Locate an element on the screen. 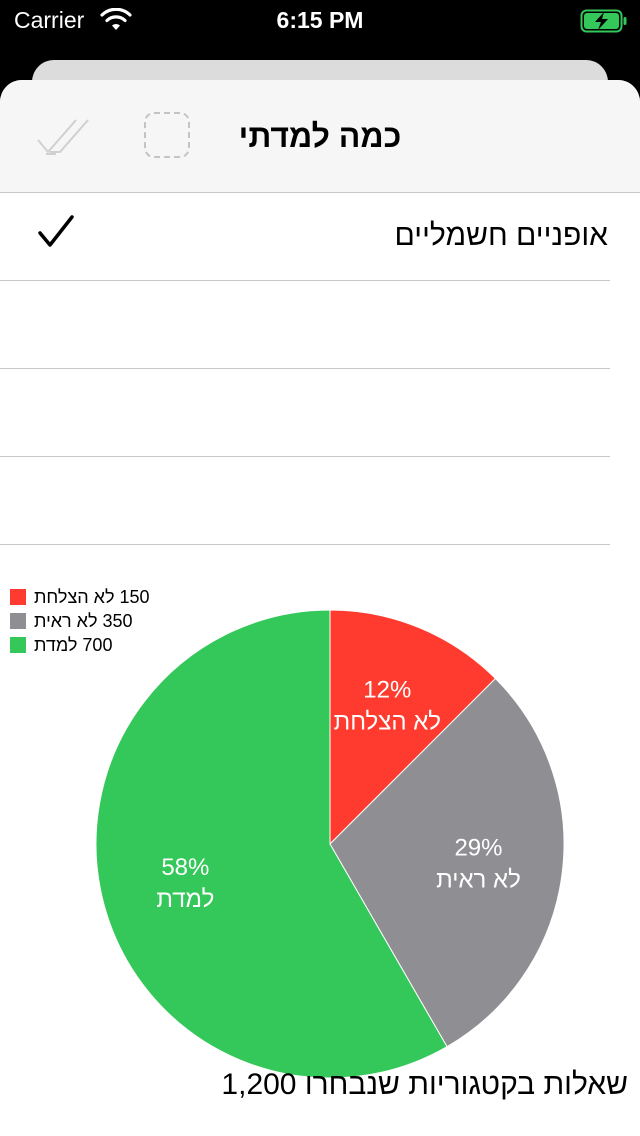 The height and width of the screenshot is (1136, 640). slice-category-label: לא ראית is located at coordinates (478, 880).